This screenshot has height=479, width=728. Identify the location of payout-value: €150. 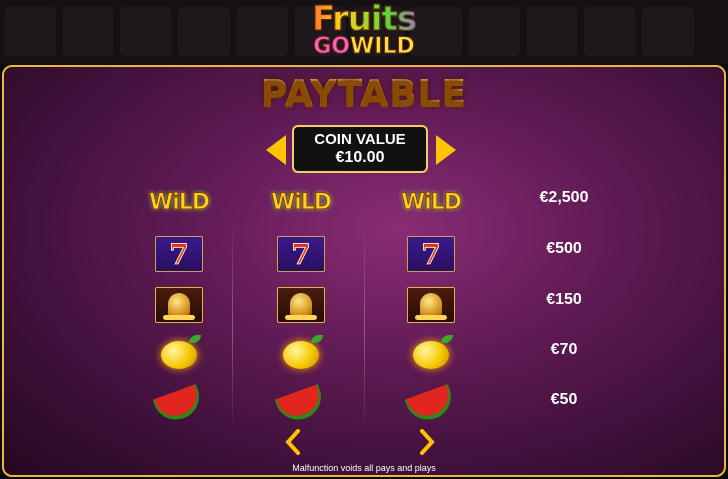
(564, 299).